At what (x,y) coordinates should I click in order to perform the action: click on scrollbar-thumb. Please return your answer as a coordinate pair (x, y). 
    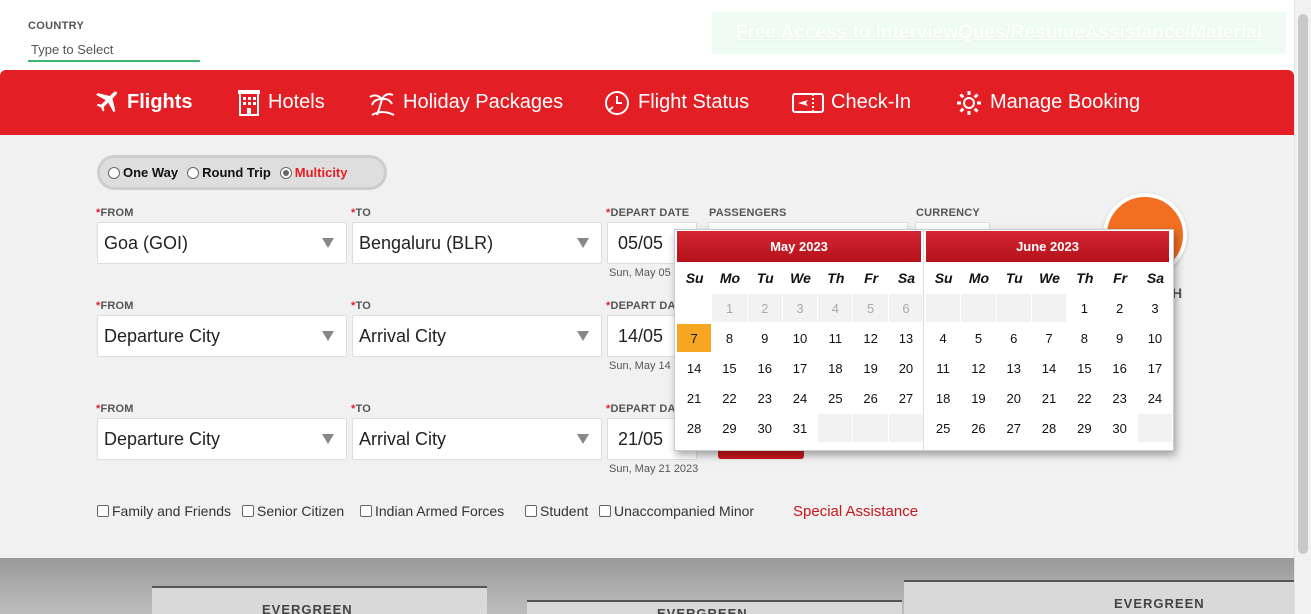
    Looking at the image, I should click on (1303, 284).